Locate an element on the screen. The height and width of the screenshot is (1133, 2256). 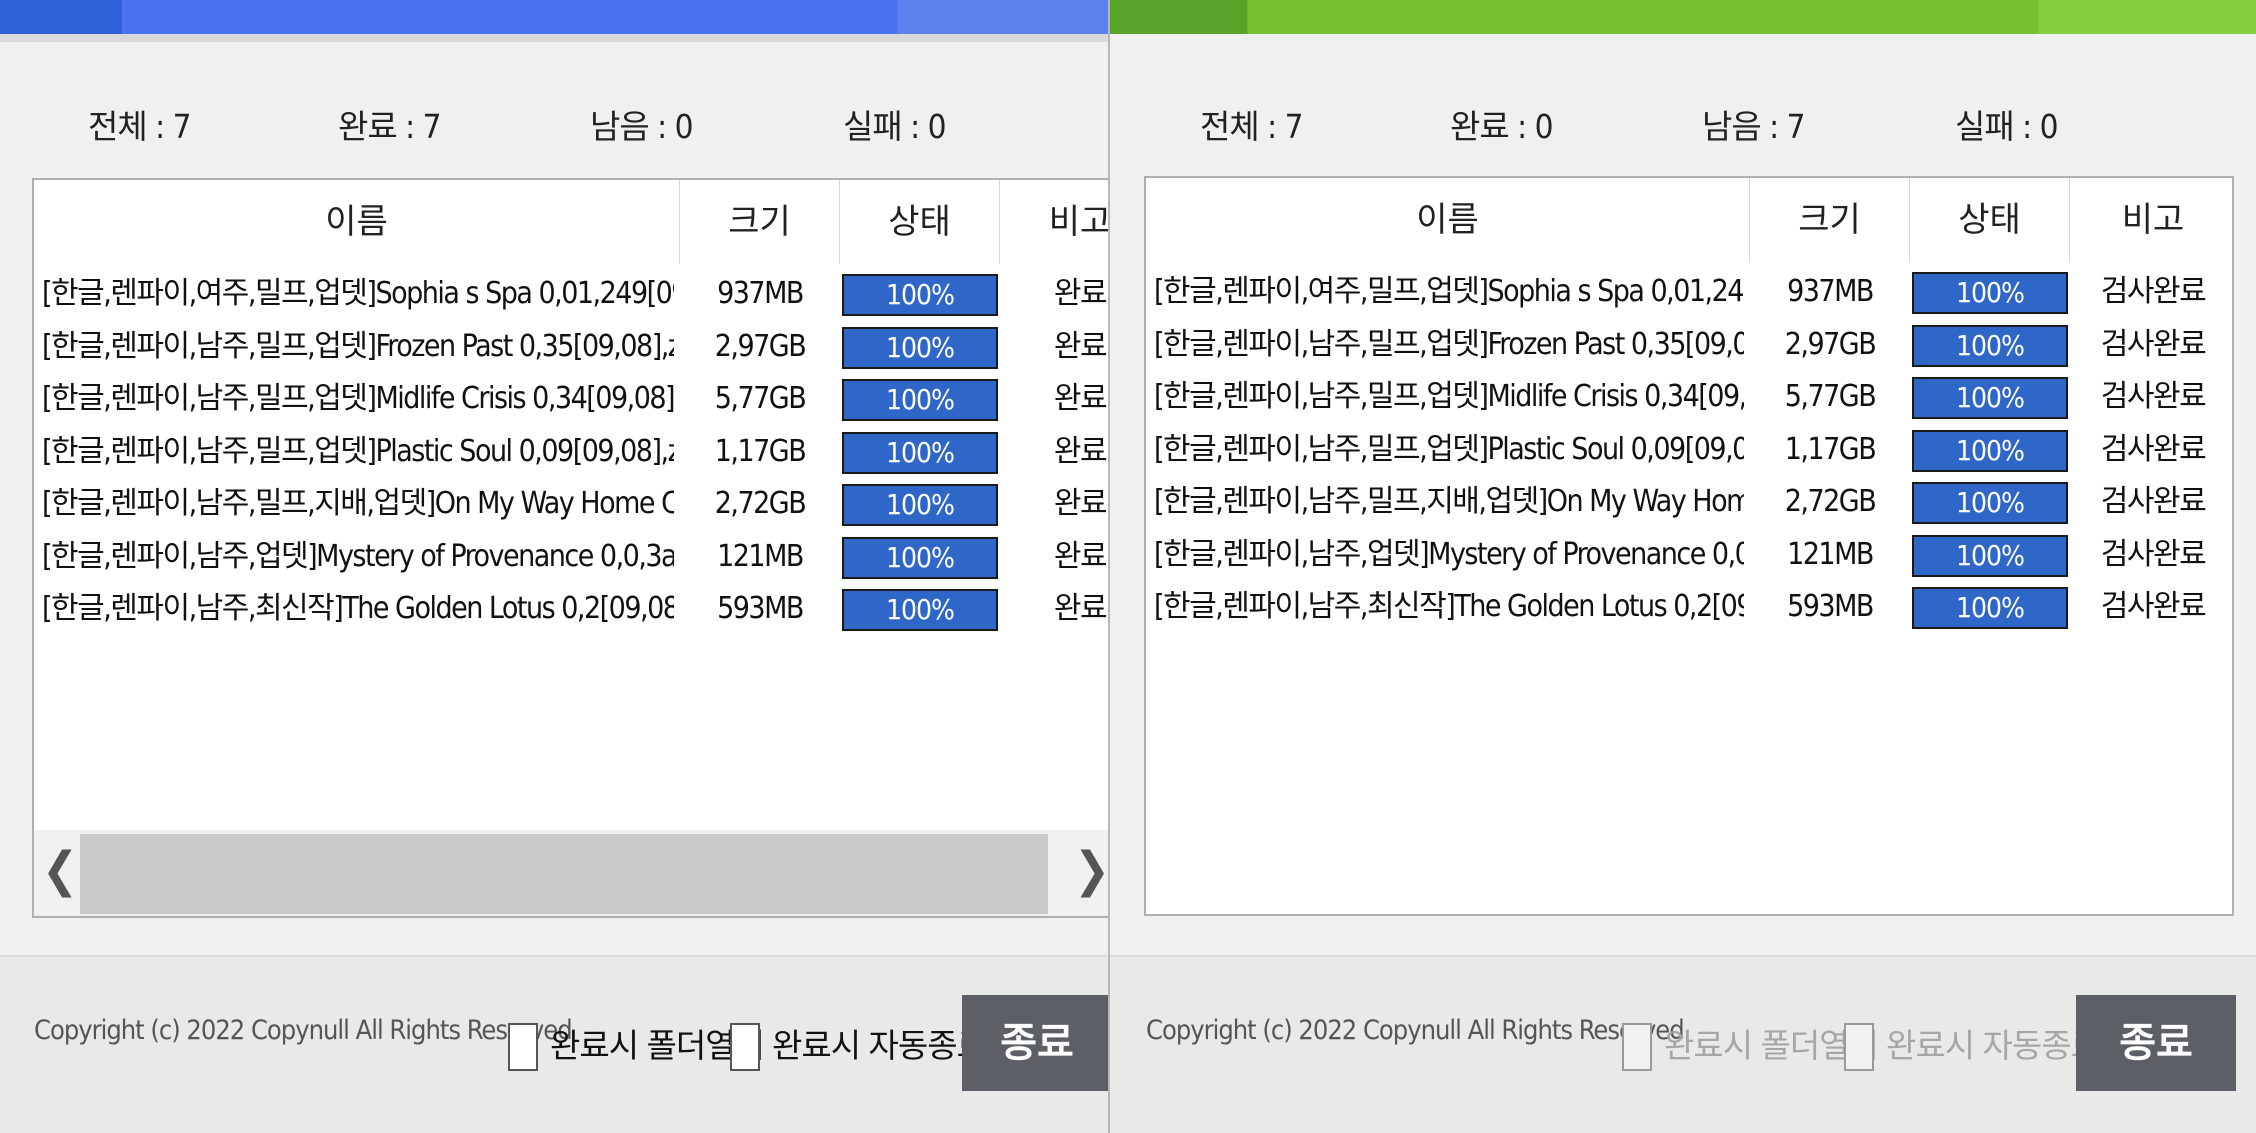
stat-remaining: 남음 : 7 is located at coordinates (1753, 126).